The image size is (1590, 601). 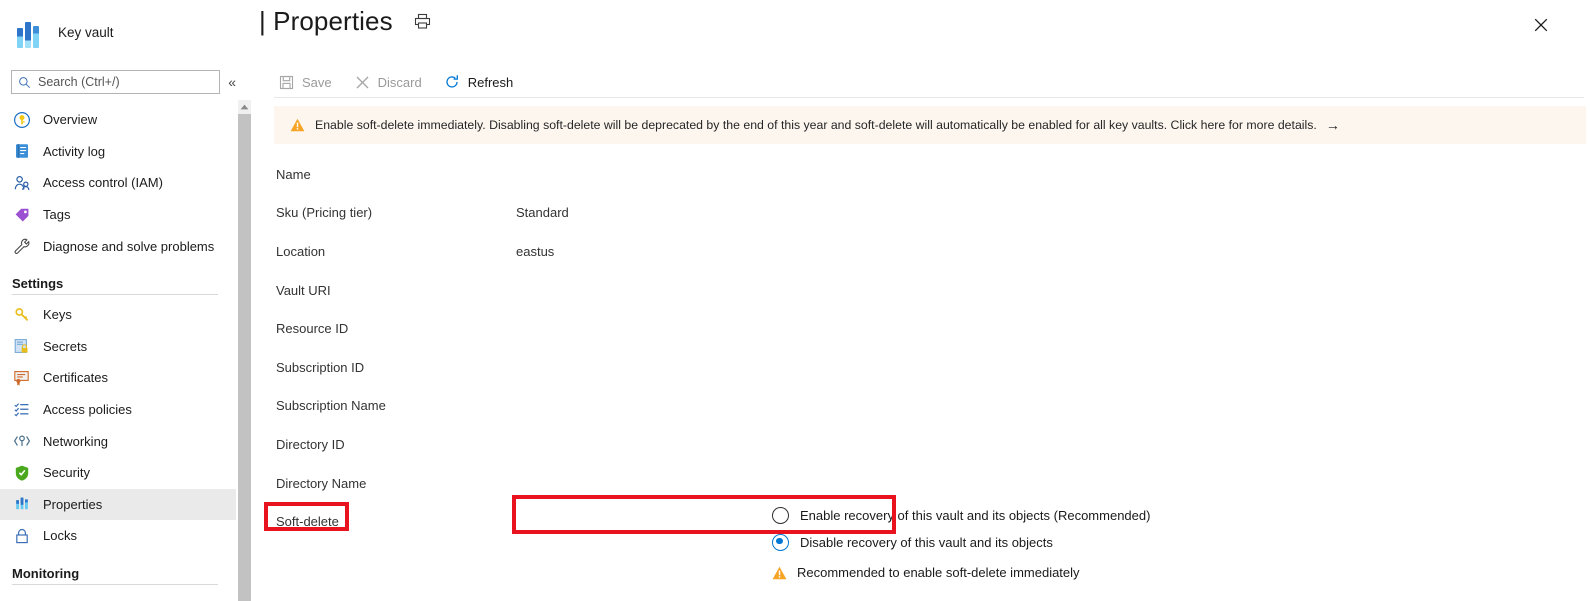 I want to click on resource-brand: Key vault, so click(x=63, y=32).